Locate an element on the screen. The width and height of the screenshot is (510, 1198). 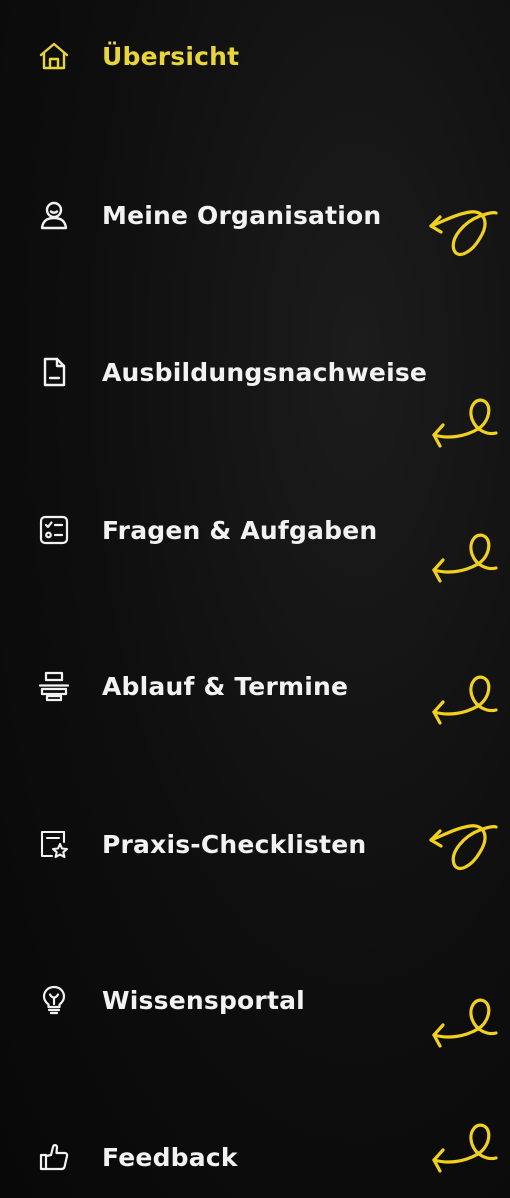
nav-item-fragen-aufgaben: Fragen & Aufgaben is located at coordinates (206, 530).